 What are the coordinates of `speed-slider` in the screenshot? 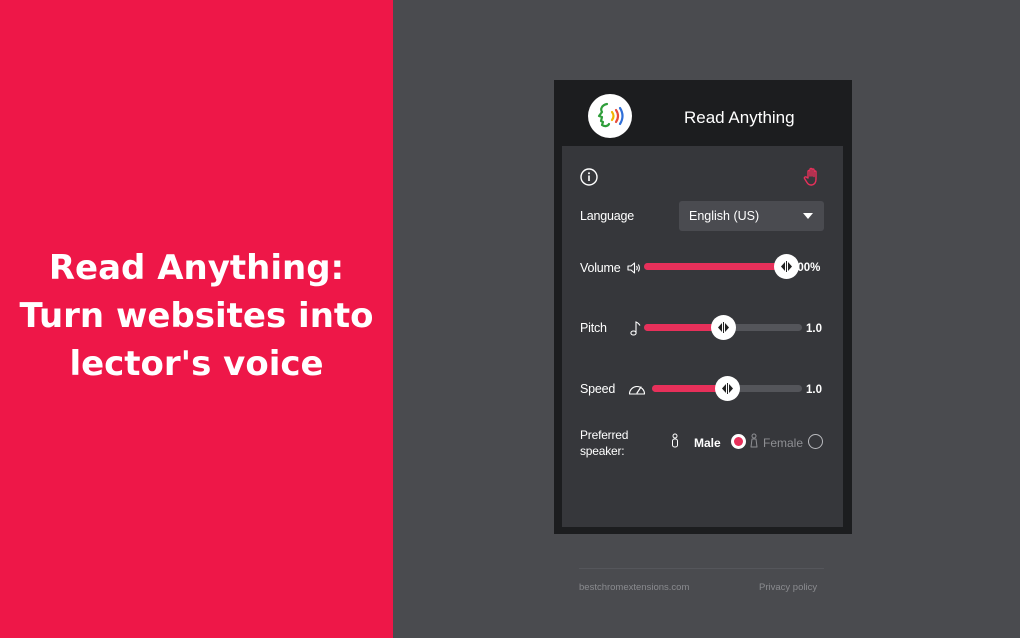 It's located at (727, 388).